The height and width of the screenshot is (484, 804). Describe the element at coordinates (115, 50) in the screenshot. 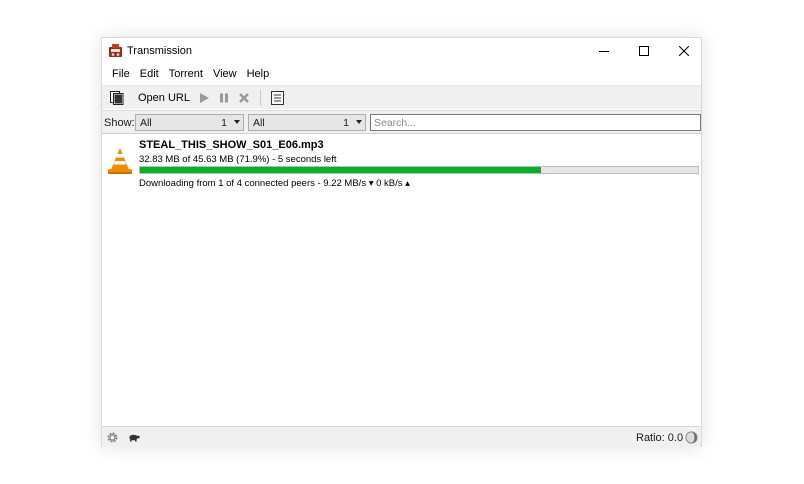

I see `transmission-app-icon` at that location.